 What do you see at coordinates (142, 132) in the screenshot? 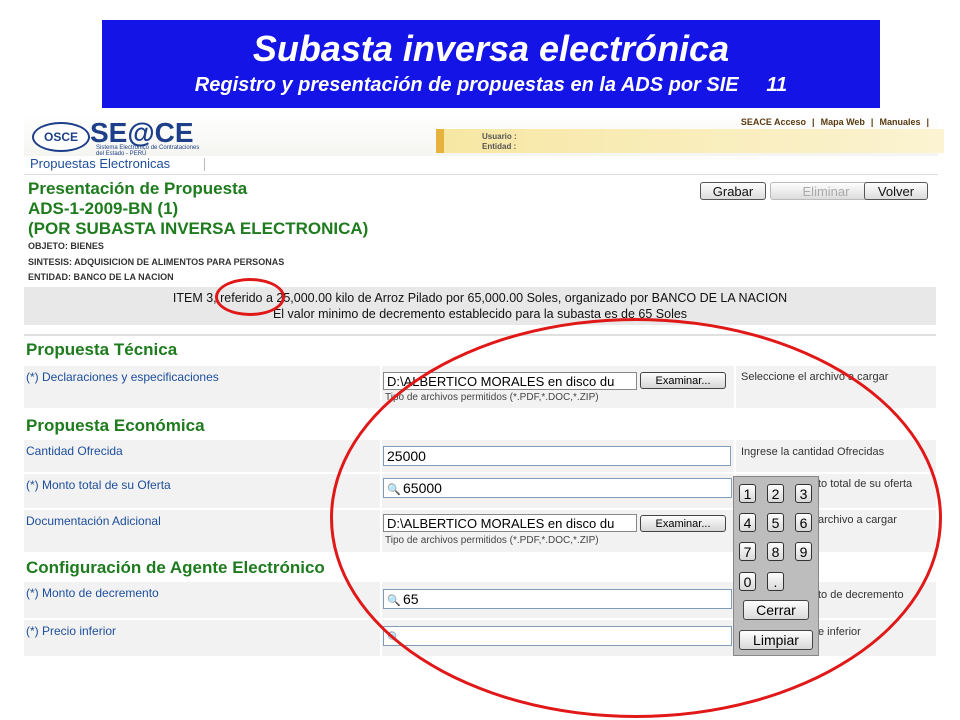
I see `seace-logo-text: SE@CE` at bounding box center [142, 132].